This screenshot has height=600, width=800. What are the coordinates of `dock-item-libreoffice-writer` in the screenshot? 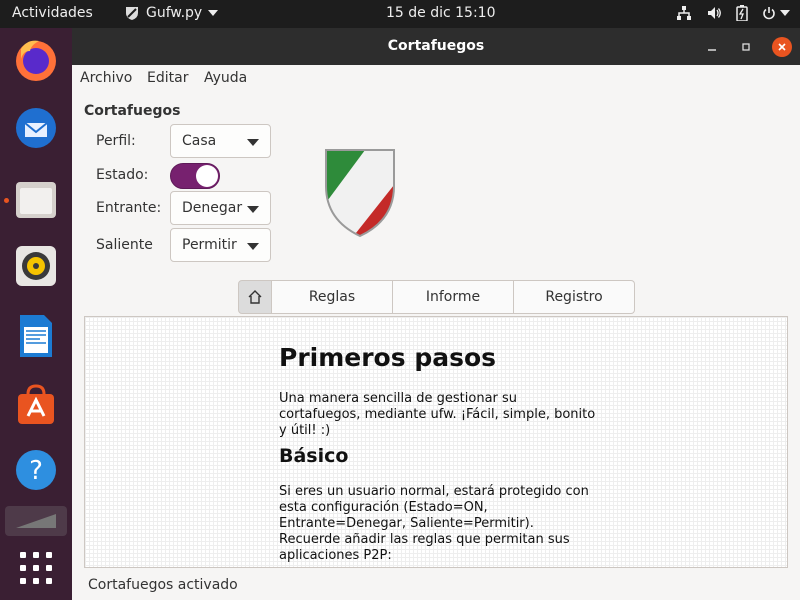 It's located at (36, 336).